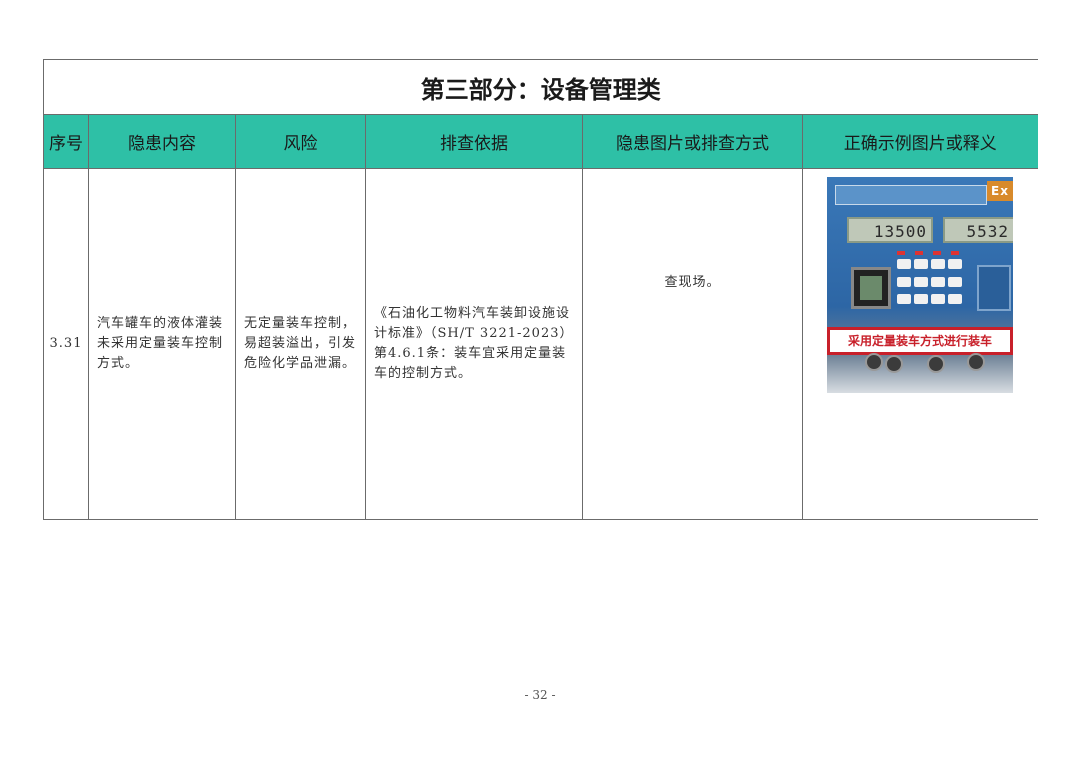 This screenshot has height=763, width=1080. I want to click on method-content: 查现场。, so click(692, 344).